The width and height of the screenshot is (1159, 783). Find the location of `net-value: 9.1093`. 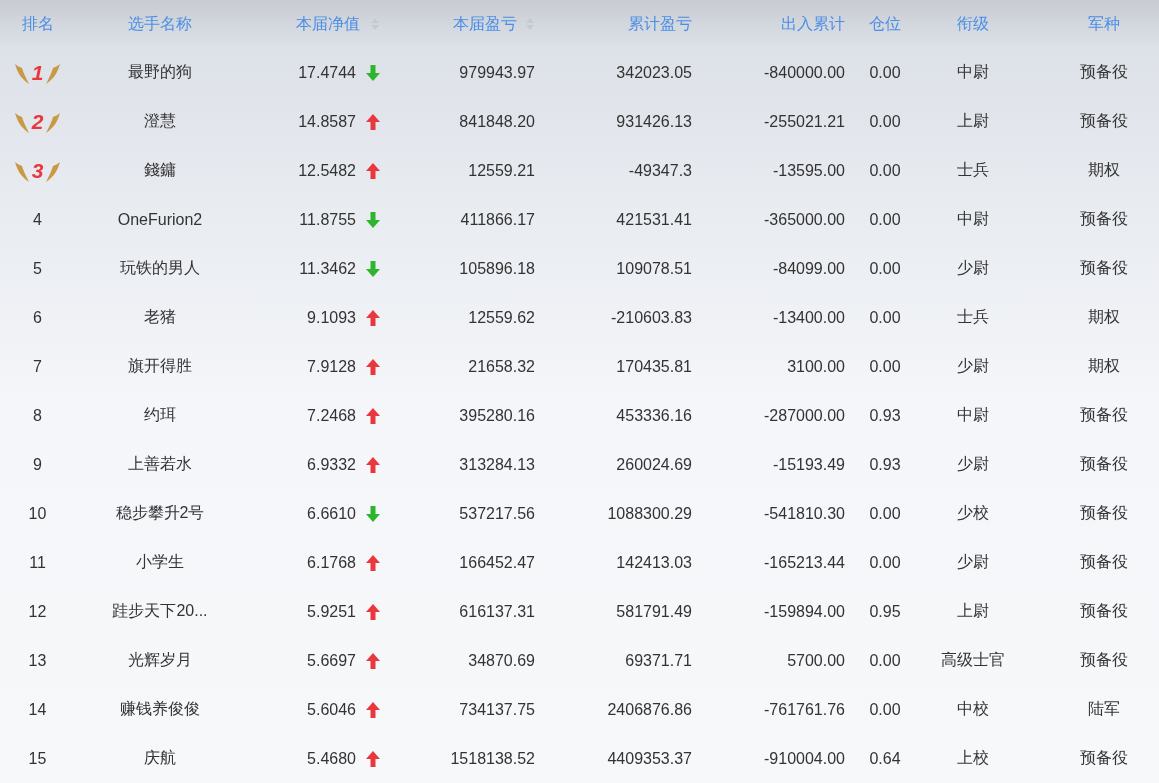

net-value: 9.1093 is located at coordinates (331, 317).